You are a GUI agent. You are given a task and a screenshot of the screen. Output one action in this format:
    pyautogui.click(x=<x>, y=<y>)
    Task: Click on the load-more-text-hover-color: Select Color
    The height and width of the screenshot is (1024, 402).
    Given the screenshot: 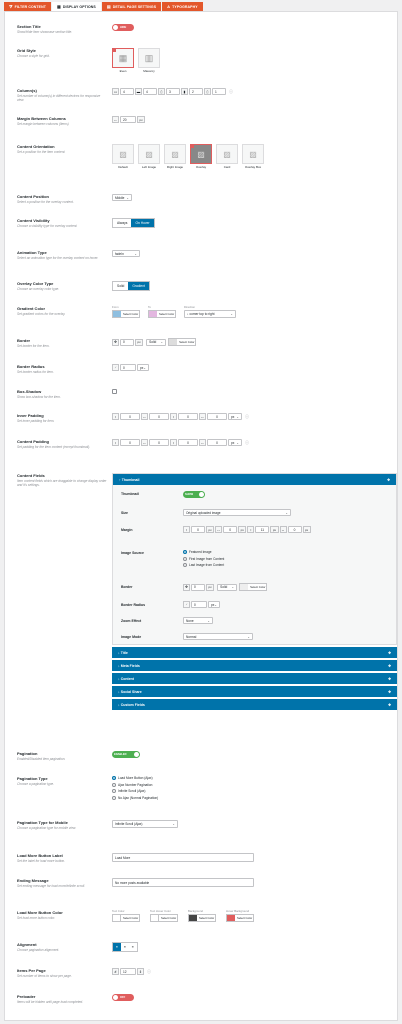 What is the action you would take?
    pyautogui.click(x=164, y=918)
    